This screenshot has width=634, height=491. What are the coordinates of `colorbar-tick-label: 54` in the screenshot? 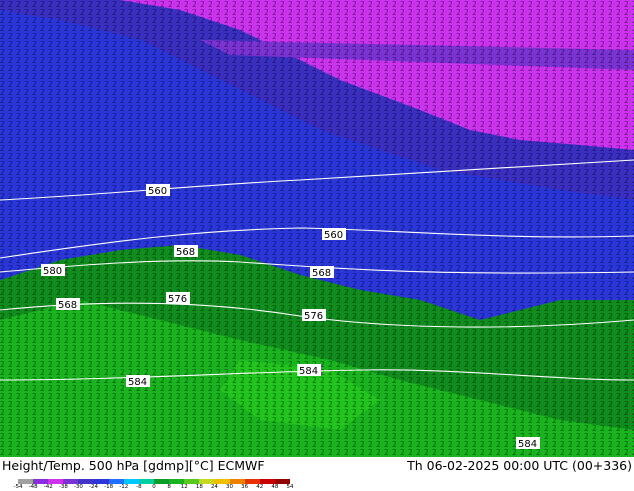 It's located at (290, 487).